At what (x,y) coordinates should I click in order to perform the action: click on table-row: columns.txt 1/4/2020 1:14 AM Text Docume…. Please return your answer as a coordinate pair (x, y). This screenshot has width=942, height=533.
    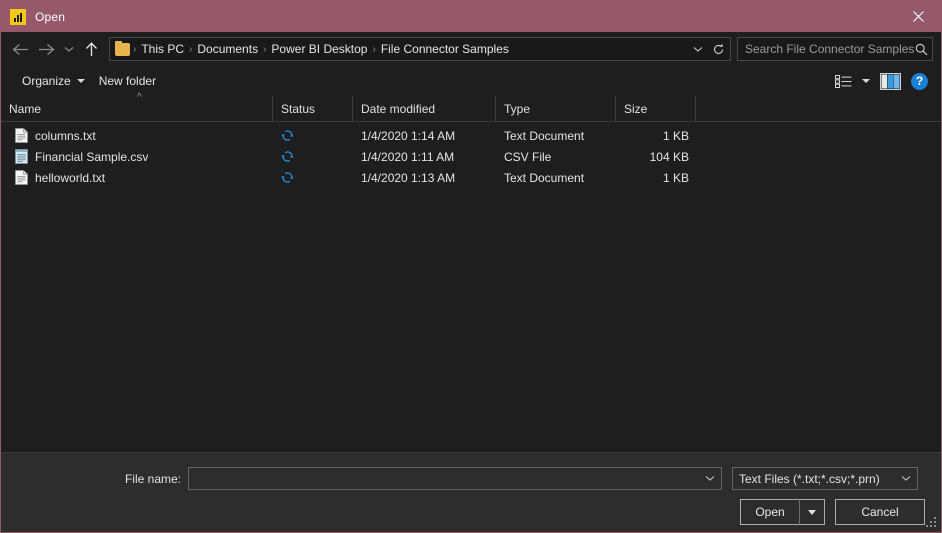
    Looking at the image, I should click on (471, 135).